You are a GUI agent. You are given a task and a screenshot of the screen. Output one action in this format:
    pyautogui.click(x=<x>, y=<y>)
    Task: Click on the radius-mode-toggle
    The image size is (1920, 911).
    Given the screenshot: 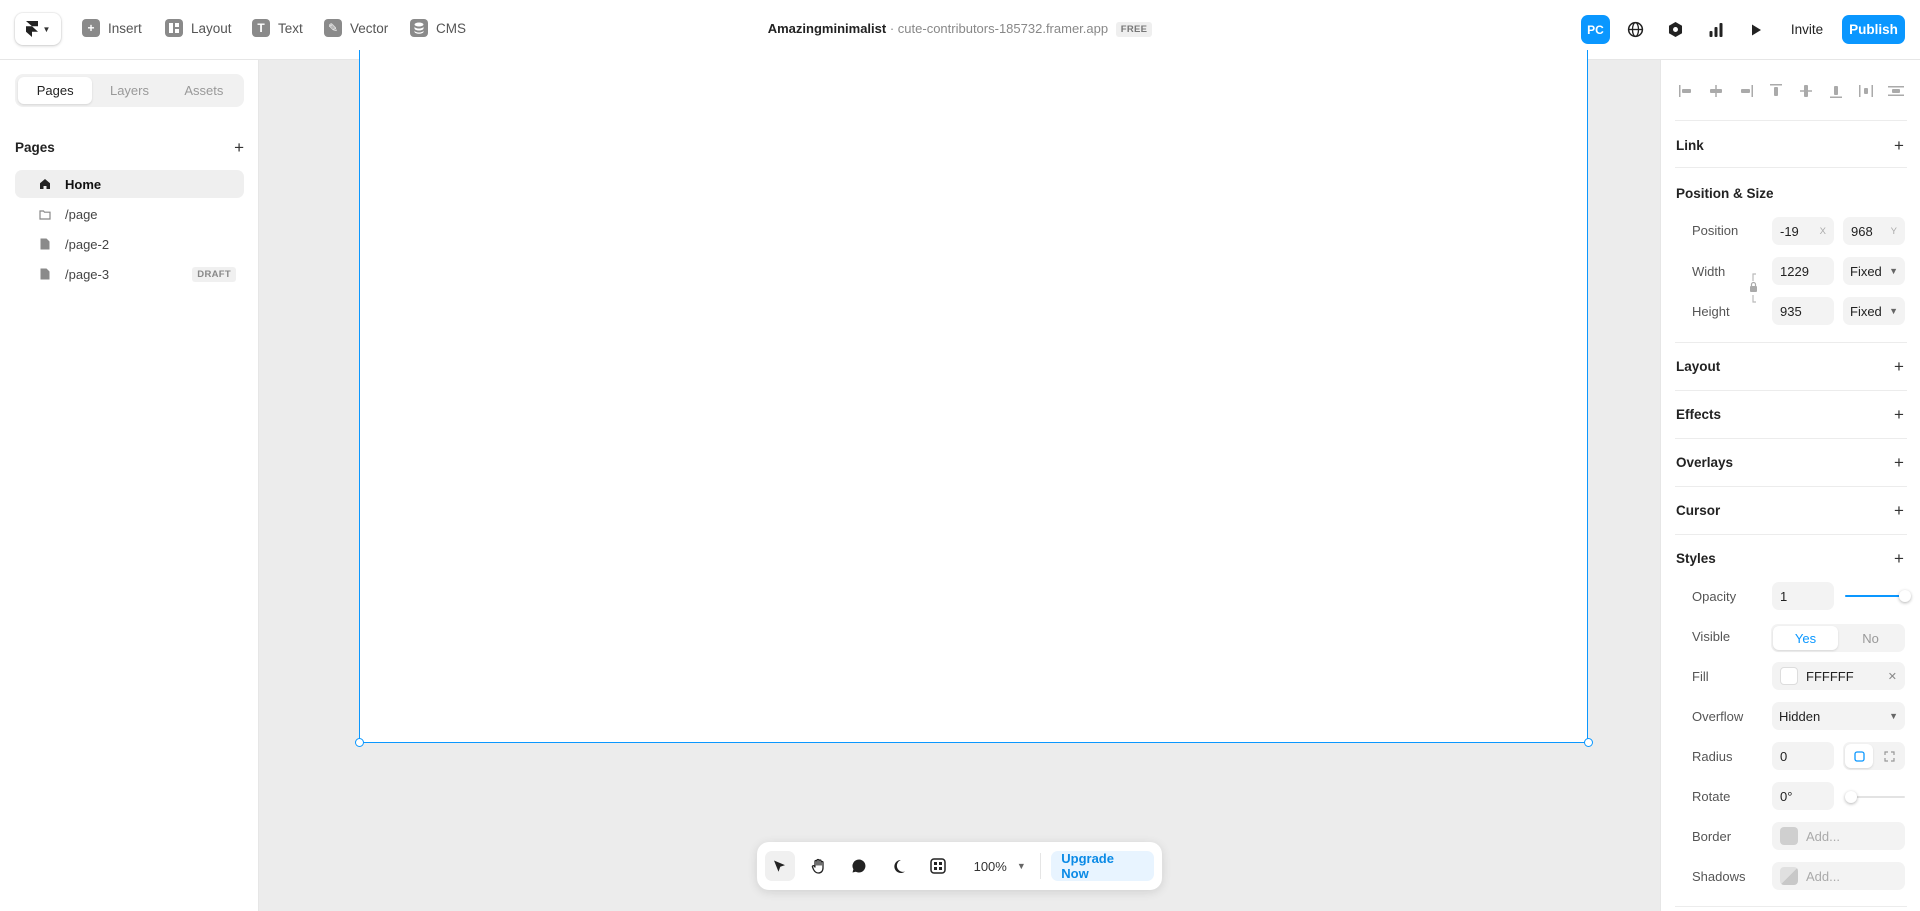 What is the action you would take?
    pyautogui.click(x=1874, y=756)
    